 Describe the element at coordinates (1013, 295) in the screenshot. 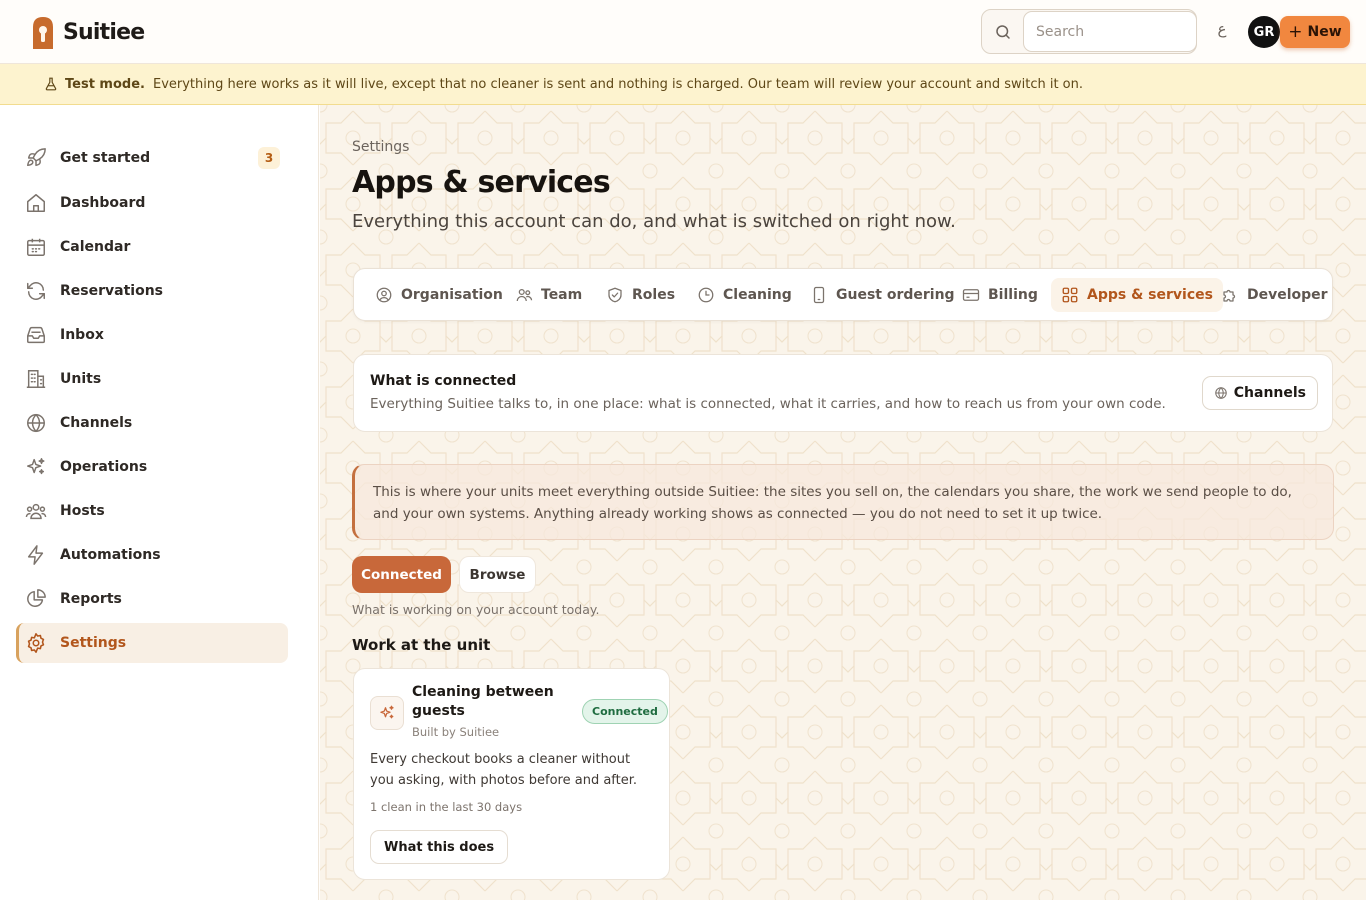

I see `tab-label: Billing` at that location.